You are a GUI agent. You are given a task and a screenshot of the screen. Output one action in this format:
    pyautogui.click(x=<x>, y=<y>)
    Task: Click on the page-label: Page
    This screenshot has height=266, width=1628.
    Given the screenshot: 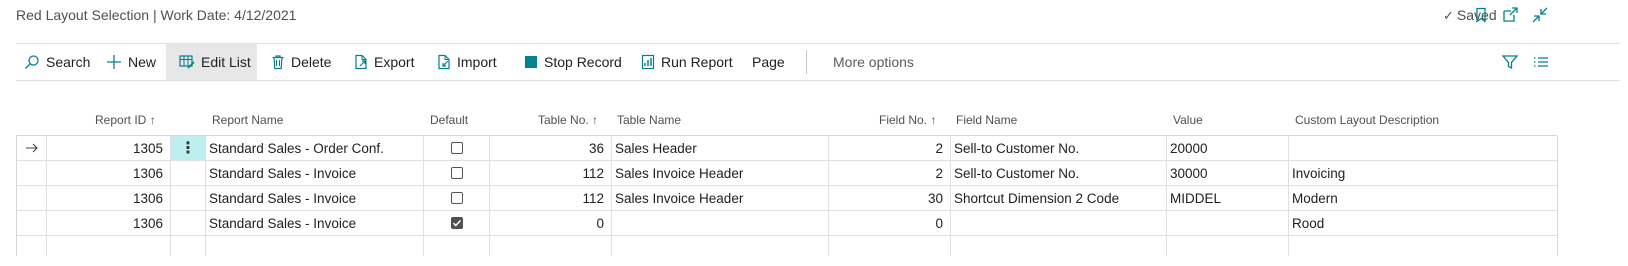 What is the action you would take?
    pyautogui.click(x=768, y=62)
    